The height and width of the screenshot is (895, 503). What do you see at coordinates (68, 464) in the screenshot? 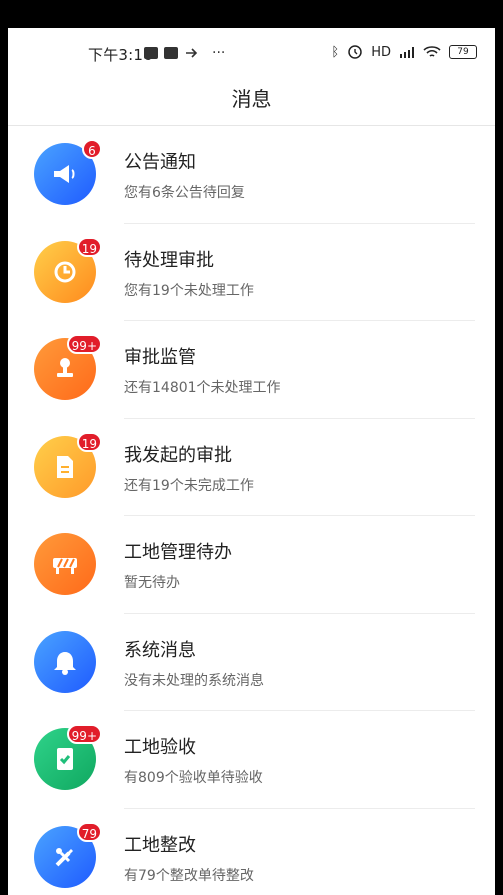
I see `document-icon: 19` at bounding box center [68, 464].